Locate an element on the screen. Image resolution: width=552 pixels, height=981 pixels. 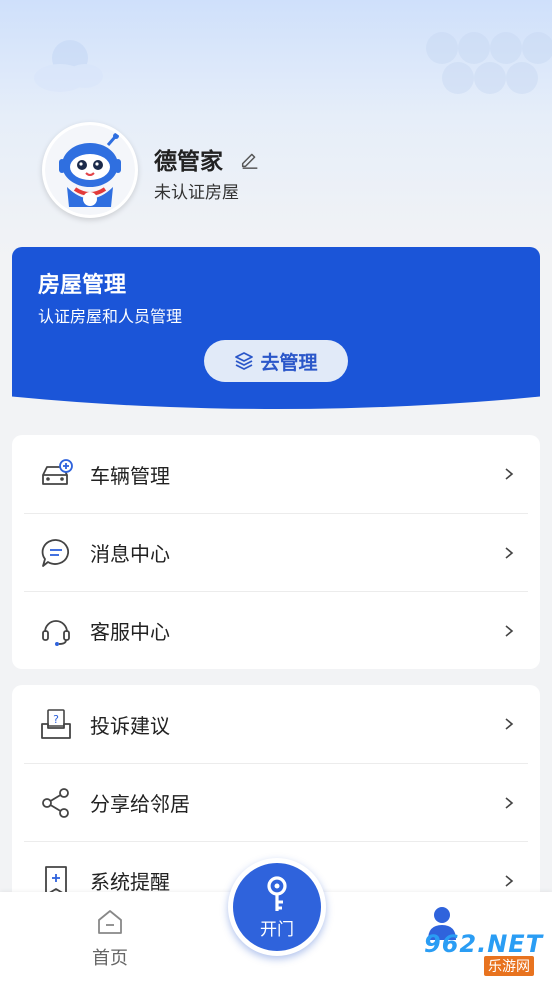
complaint-icon: ? is located at coordinates (56, 724).